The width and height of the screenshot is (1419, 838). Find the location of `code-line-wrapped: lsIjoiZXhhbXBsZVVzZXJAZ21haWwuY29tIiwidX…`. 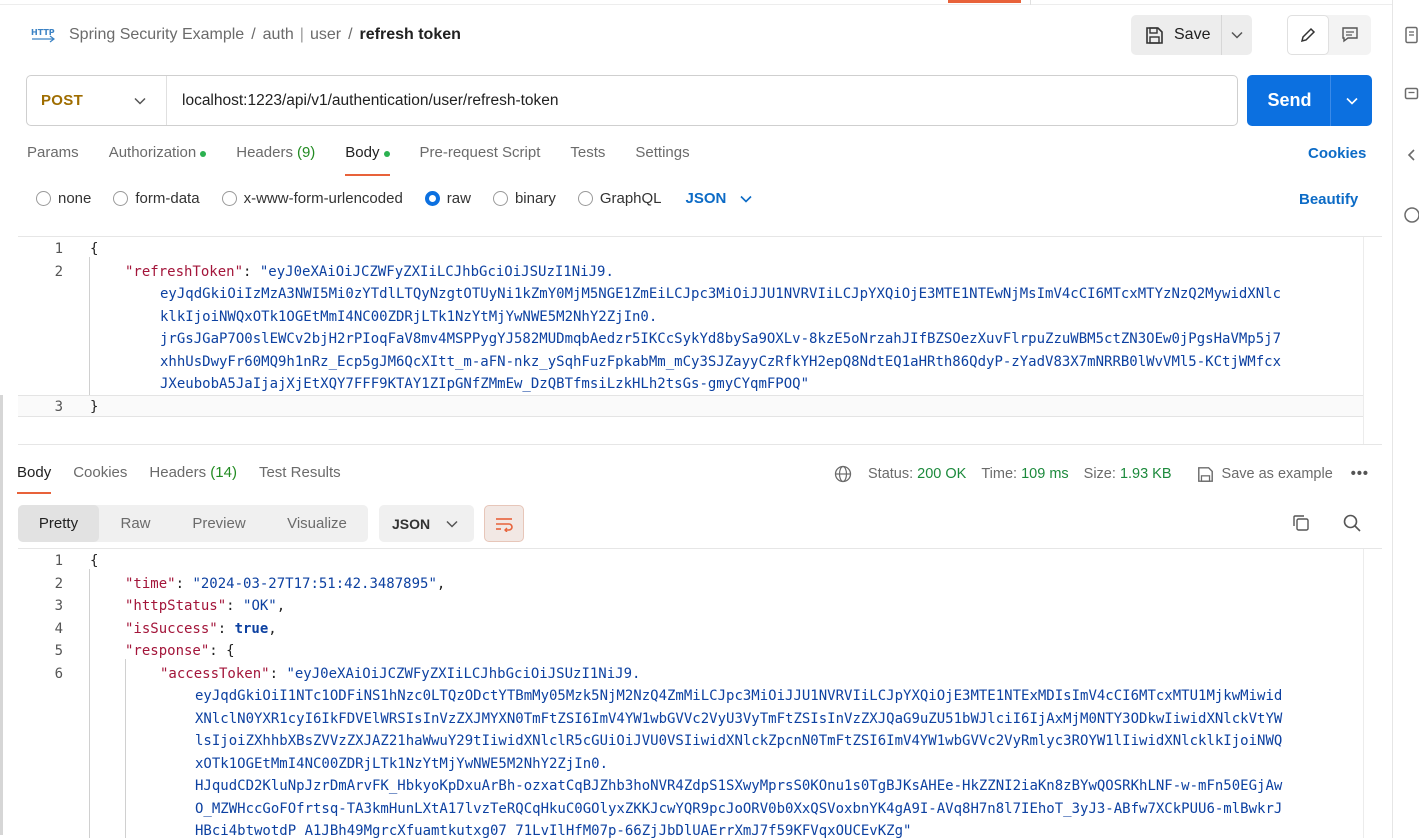

code-line-wrapped: lsIjoiZXhhbXBsZVVzZXJAZ21haWwuY29tIiwidX… is located at coordinates (739, 741).